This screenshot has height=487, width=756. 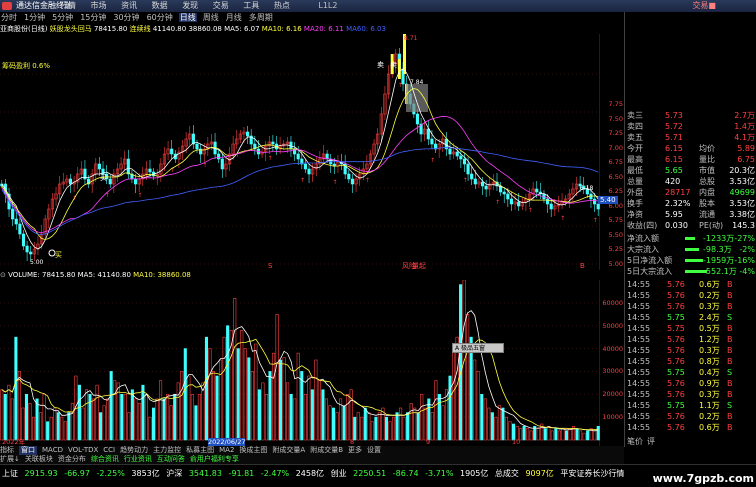 I want to click on quote-key: 今开, so click(x=635, y=148).